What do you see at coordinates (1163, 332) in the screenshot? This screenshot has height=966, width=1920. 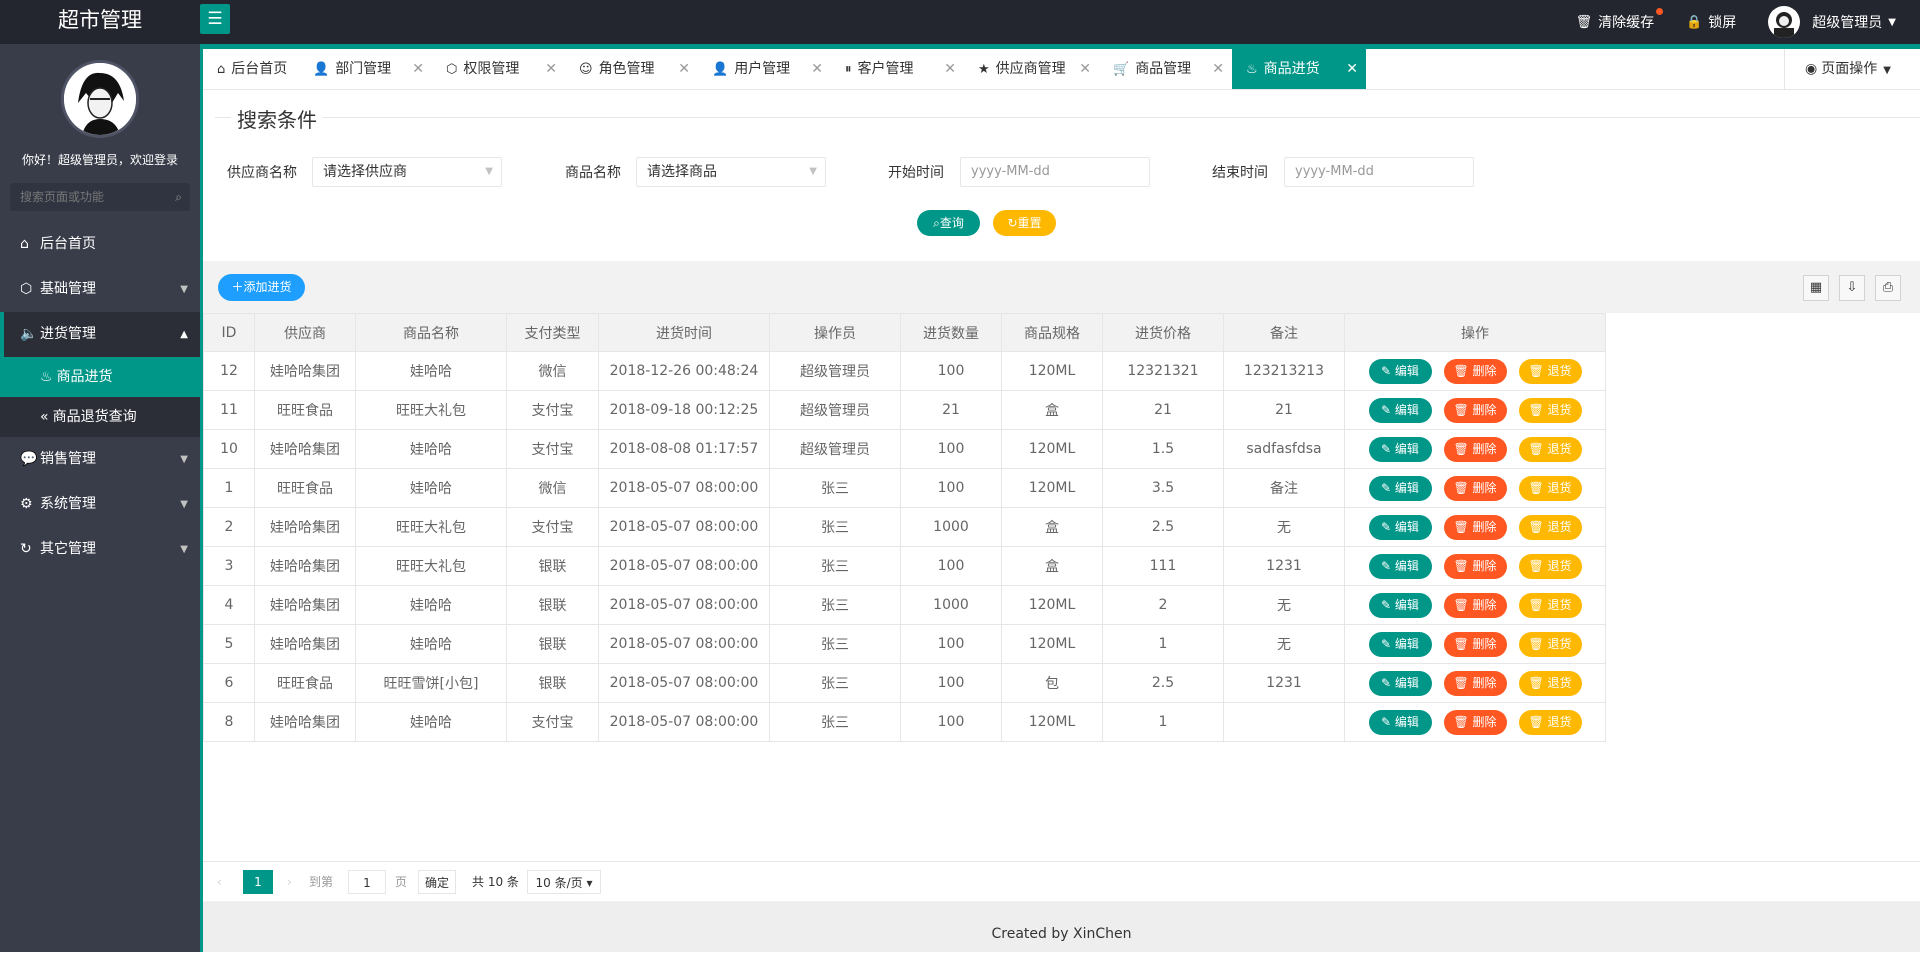 I see `col-header: 进货价格` at bounding box center [1163, 332].